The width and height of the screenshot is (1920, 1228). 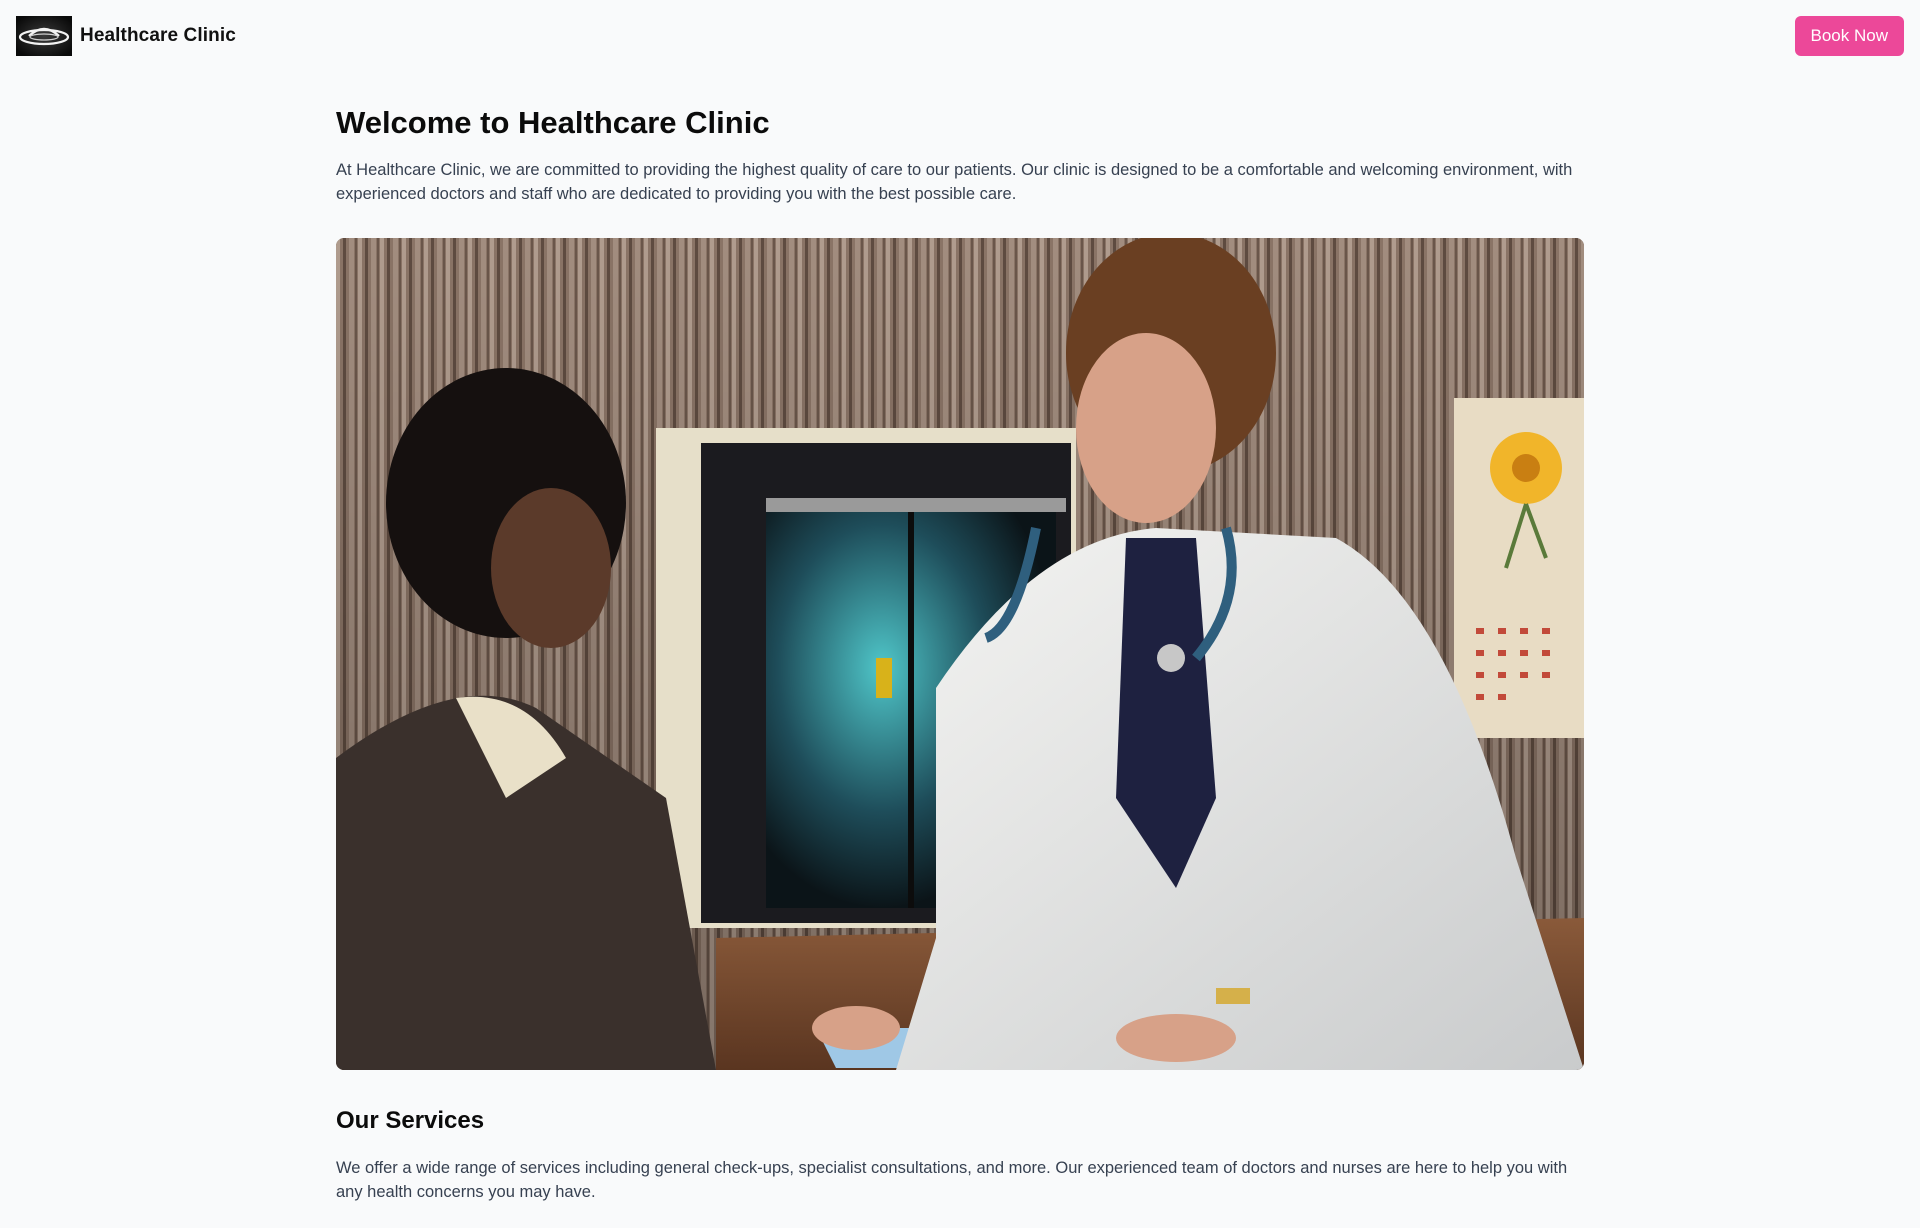 I want to click on clinic-logo-icon, so click(x=44, y=36).